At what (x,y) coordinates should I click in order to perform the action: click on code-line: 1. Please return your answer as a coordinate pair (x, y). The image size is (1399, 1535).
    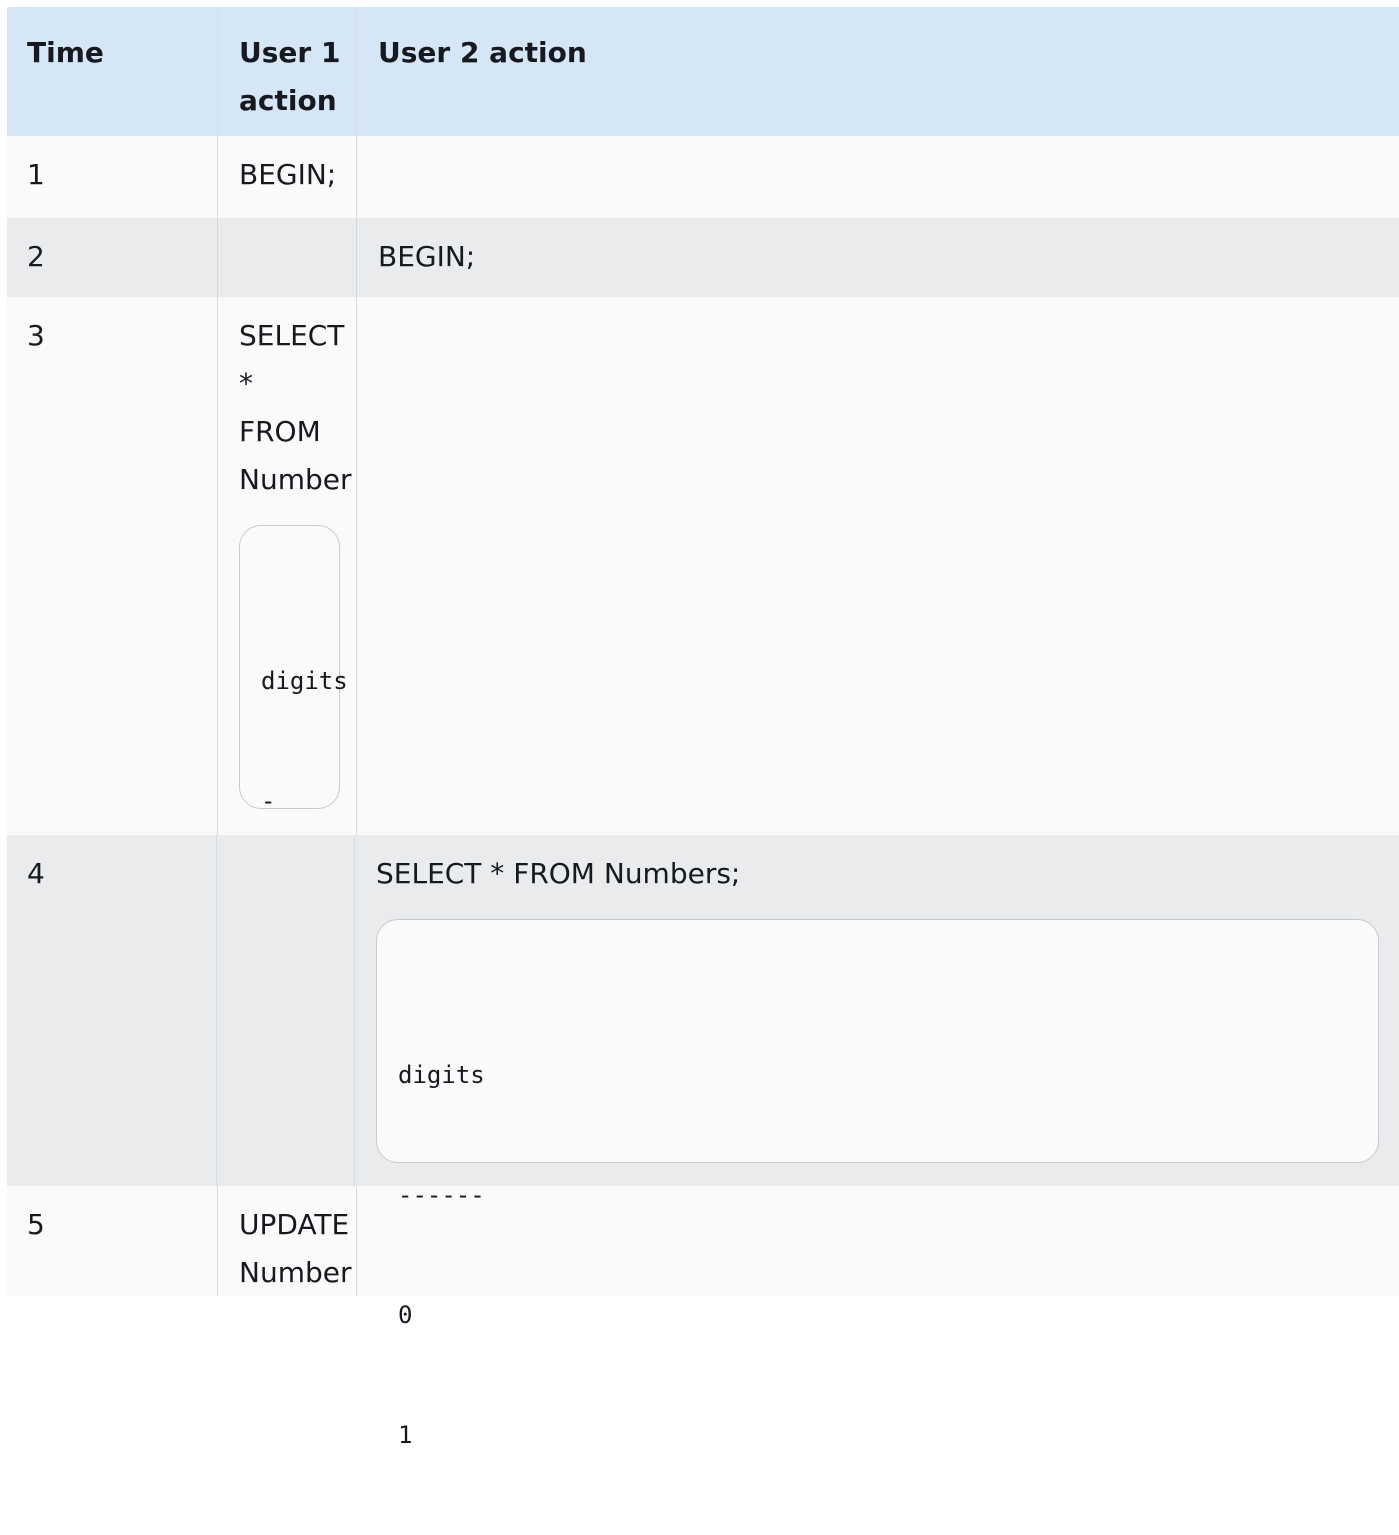
    Looking at the image, I should click on (405, 1435).